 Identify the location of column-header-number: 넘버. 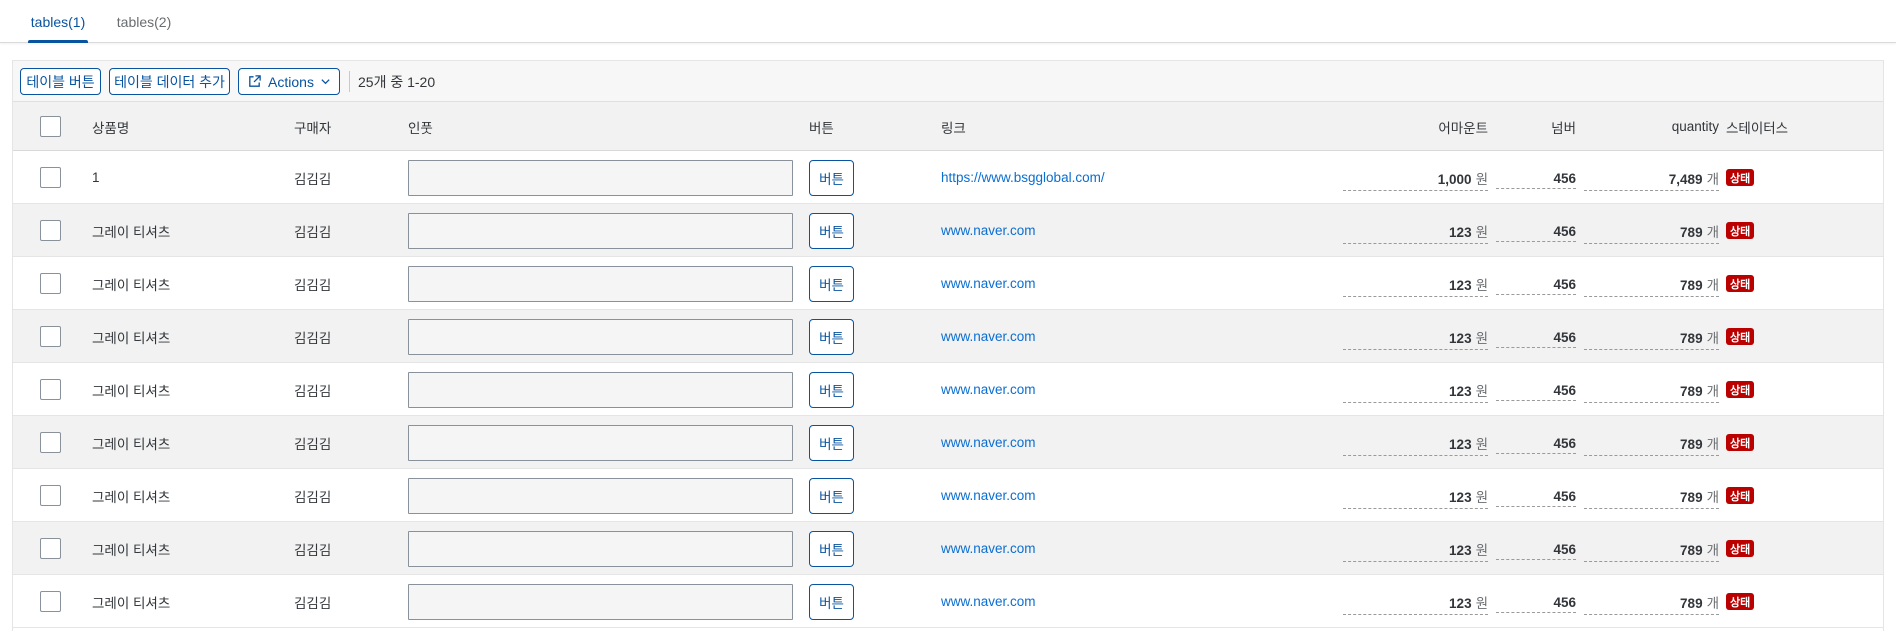
(1563, 128).